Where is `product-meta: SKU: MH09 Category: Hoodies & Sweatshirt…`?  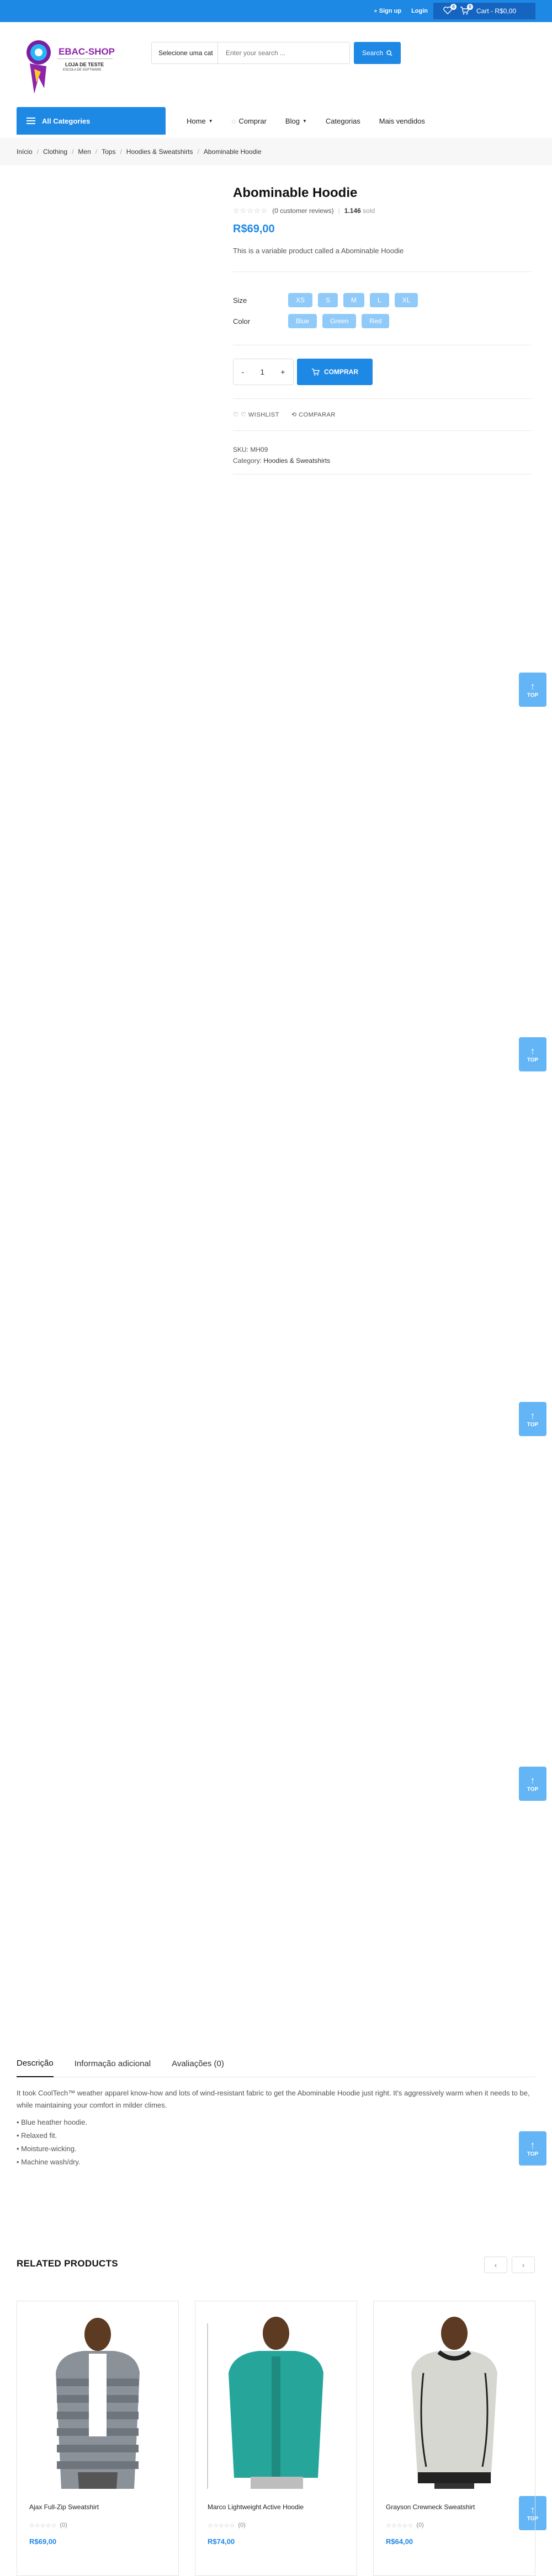 product-meta: SKU: MH09 Category: Hoodies & Sweatshirt… is located at coordinates (382, 448).